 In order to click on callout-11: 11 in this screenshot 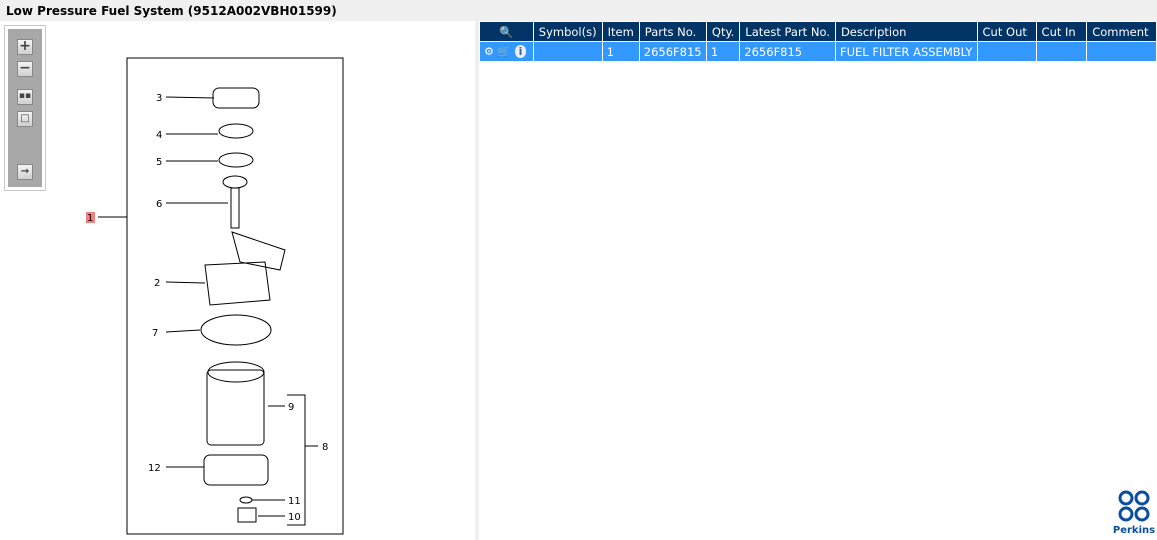, I will do `click(294, 501)`.